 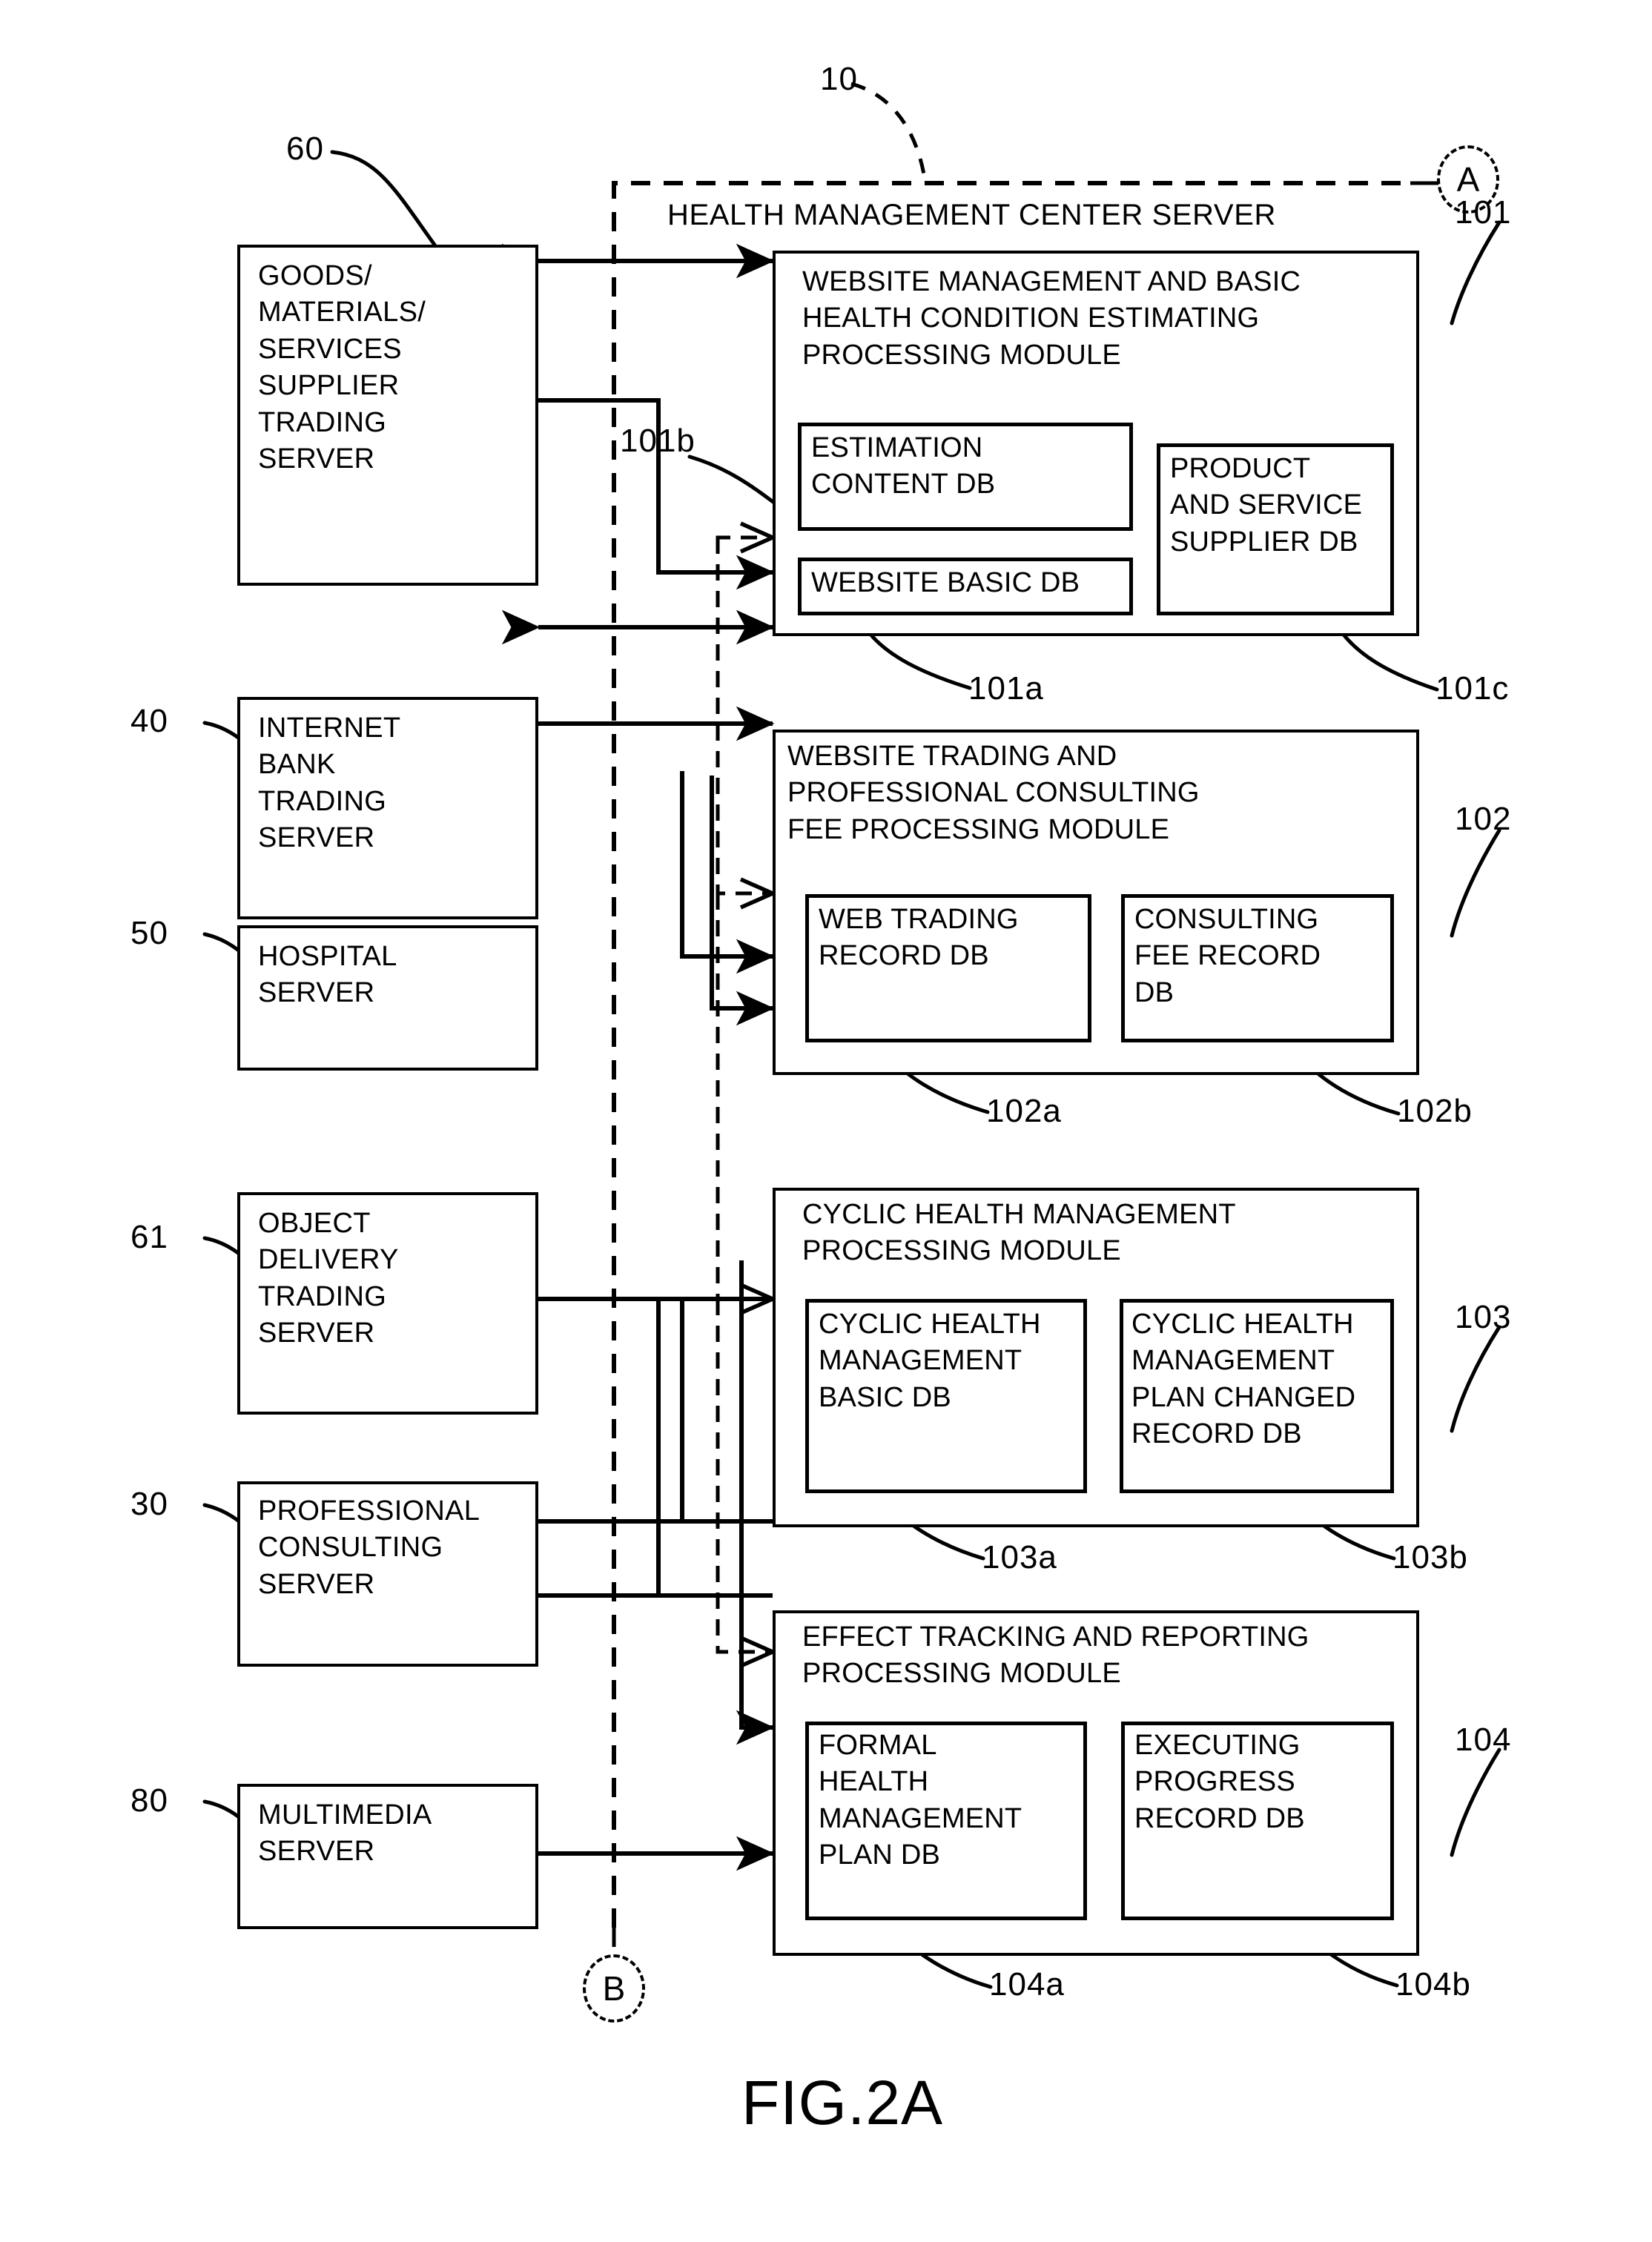 I want to click on db-line: BASIC DB, so click(x=885, y=1397).